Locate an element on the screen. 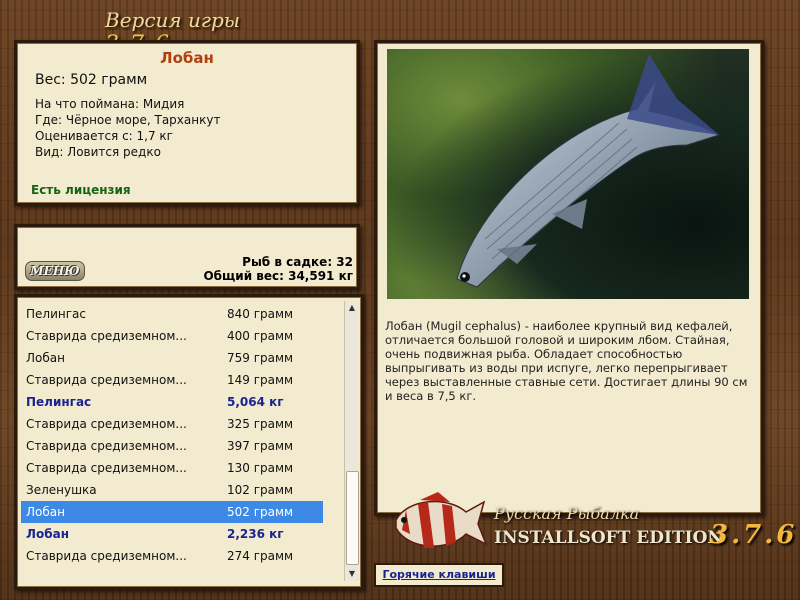  catch-list-row: Лобан 502 грамм is located at coordinates (172, 512).